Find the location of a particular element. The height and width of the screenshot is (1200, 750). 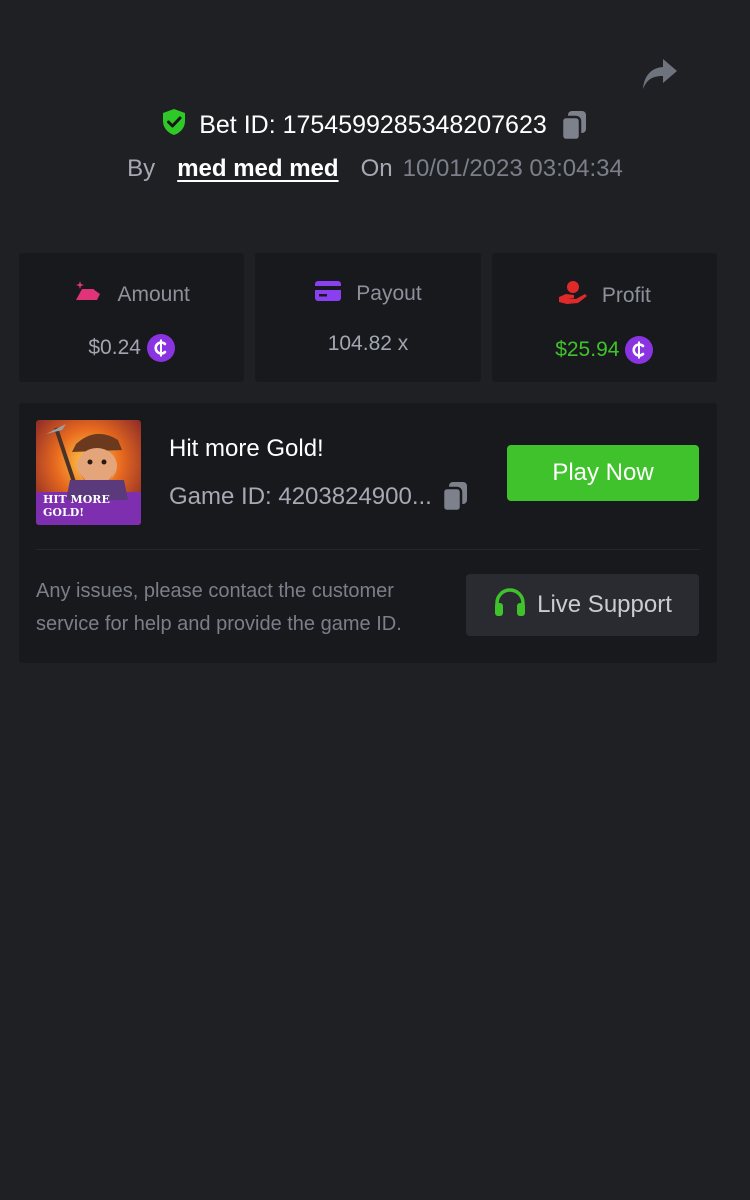

username-link: med med med is located at coordinates (257, 169).